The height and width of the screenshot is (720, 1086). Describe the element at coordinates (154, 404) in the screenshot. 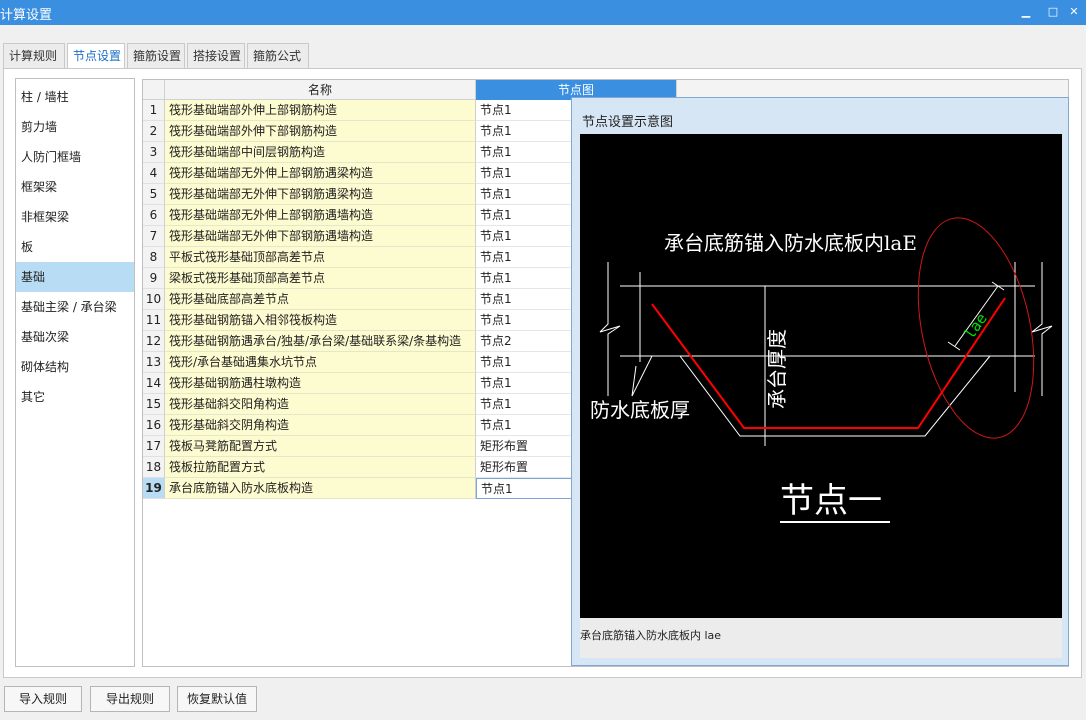

I see `row-number: 15` at that location.